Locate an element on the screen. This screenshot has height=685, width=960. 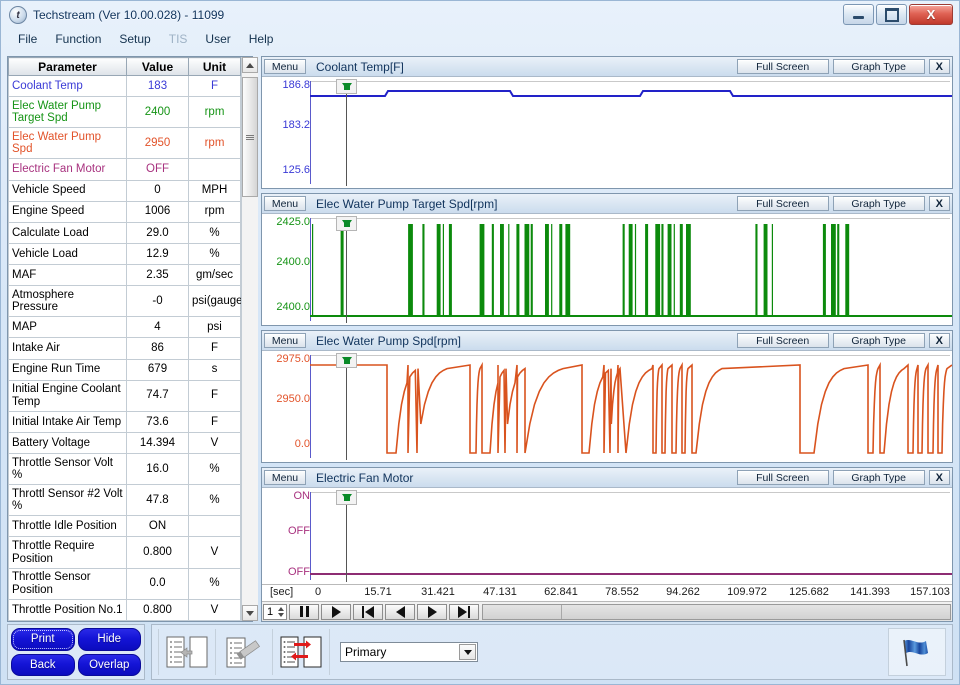
column-header-value: Value is located at coordinates (157, 66).